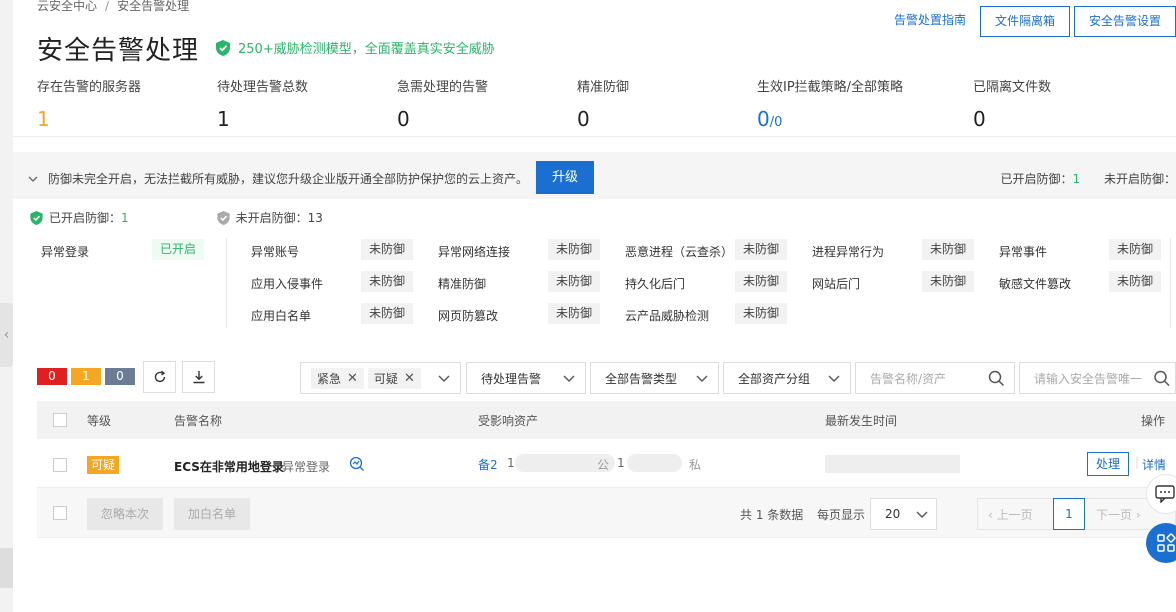 The width and height of the screenshot is (1176, 612). Describe the element at coordinates (307, 103) in the screenshot. I see `stat-pending-alerts: 待处理告警总数 1` at that location.